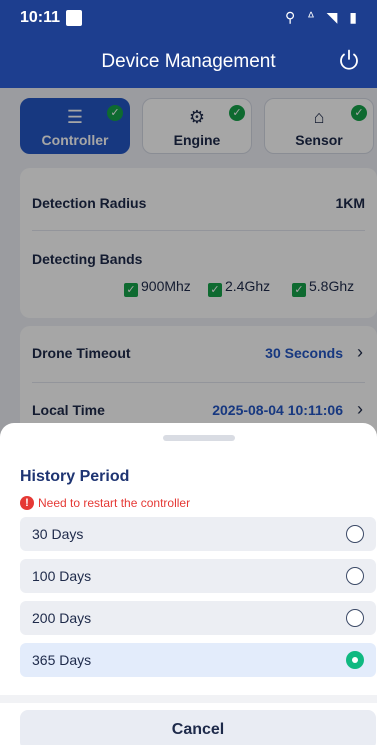  I want to click on warning-text: Need to restart the controller, so click(114, 503).